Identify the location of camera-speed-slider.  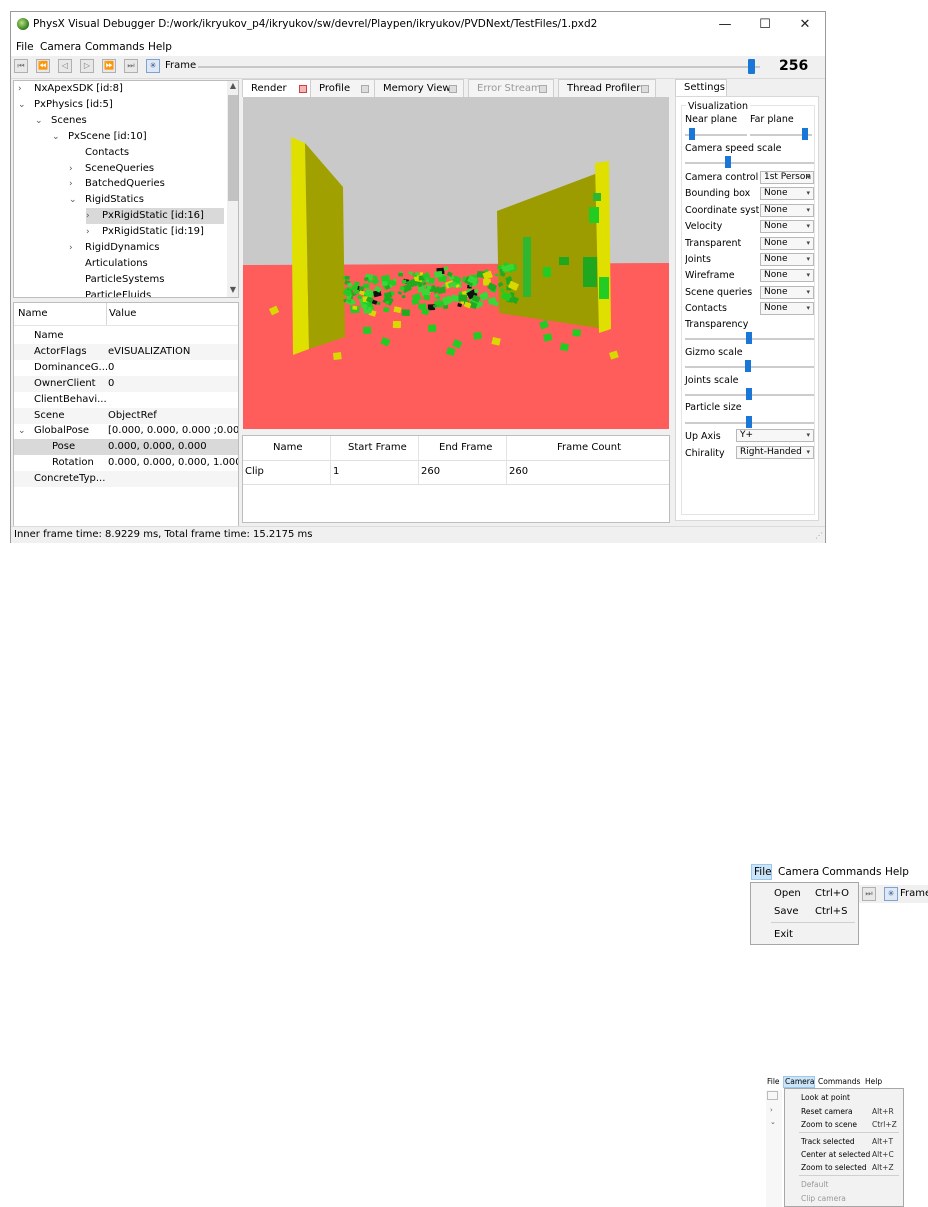
(749, 163).